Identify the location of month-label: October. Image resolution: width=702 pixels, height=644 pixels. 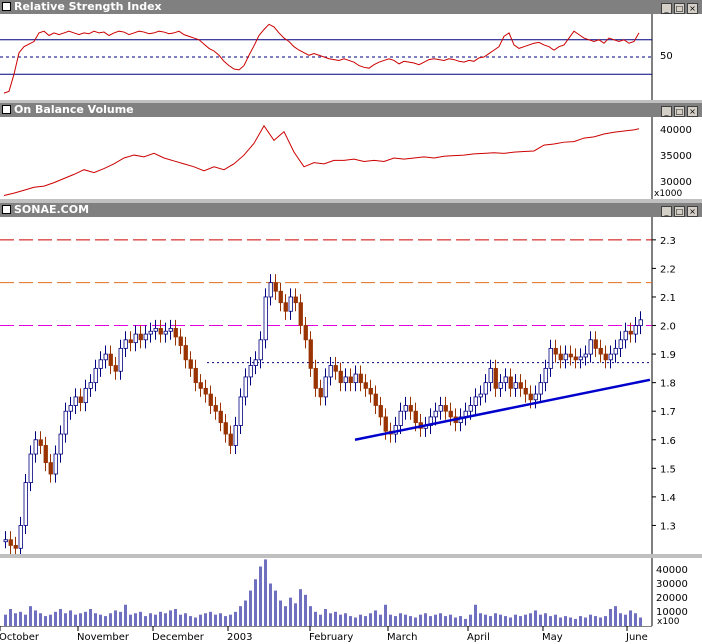
(20, 637).